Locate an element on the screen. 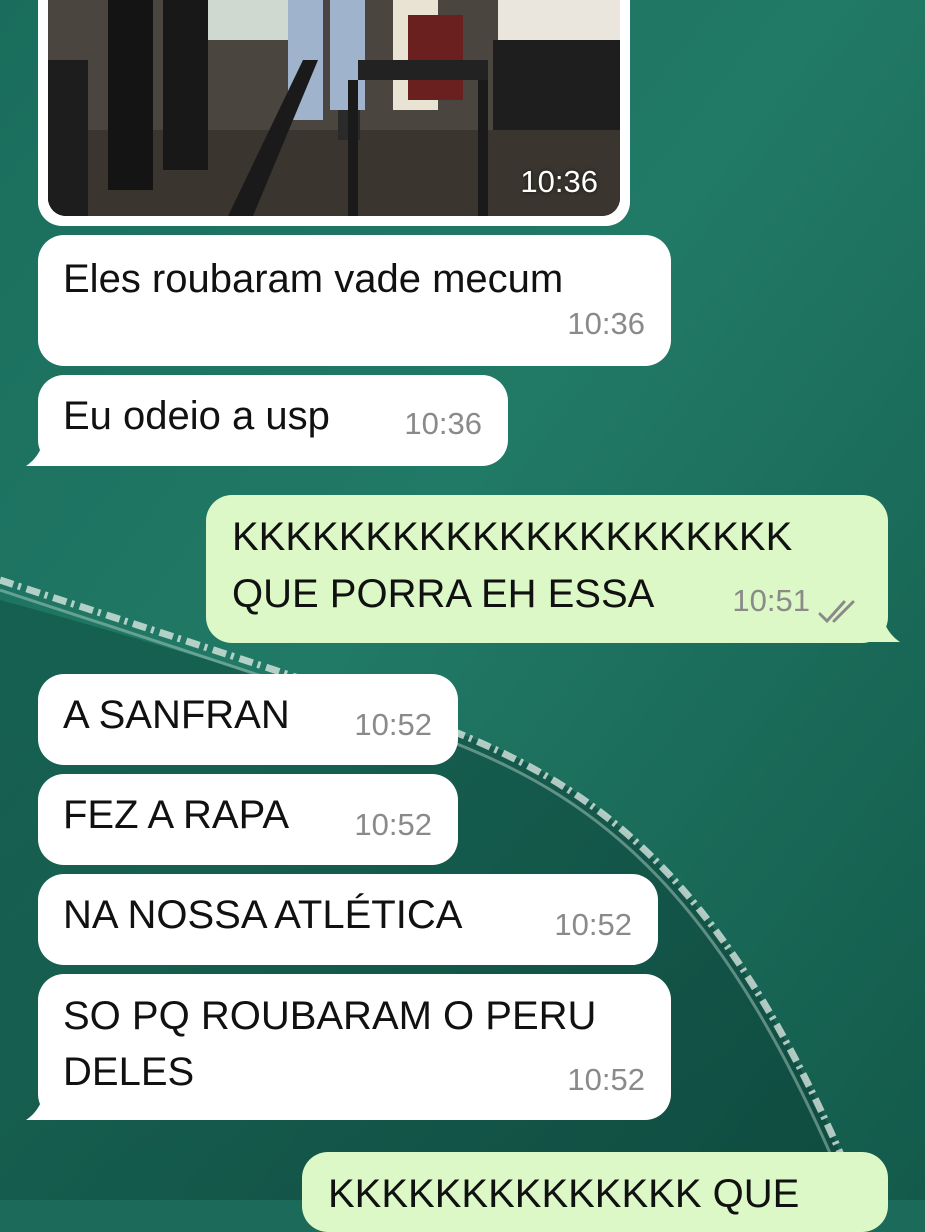 The image size is (925, 1232). message-text: A SANFRAN is located at coordinates (176, 715).